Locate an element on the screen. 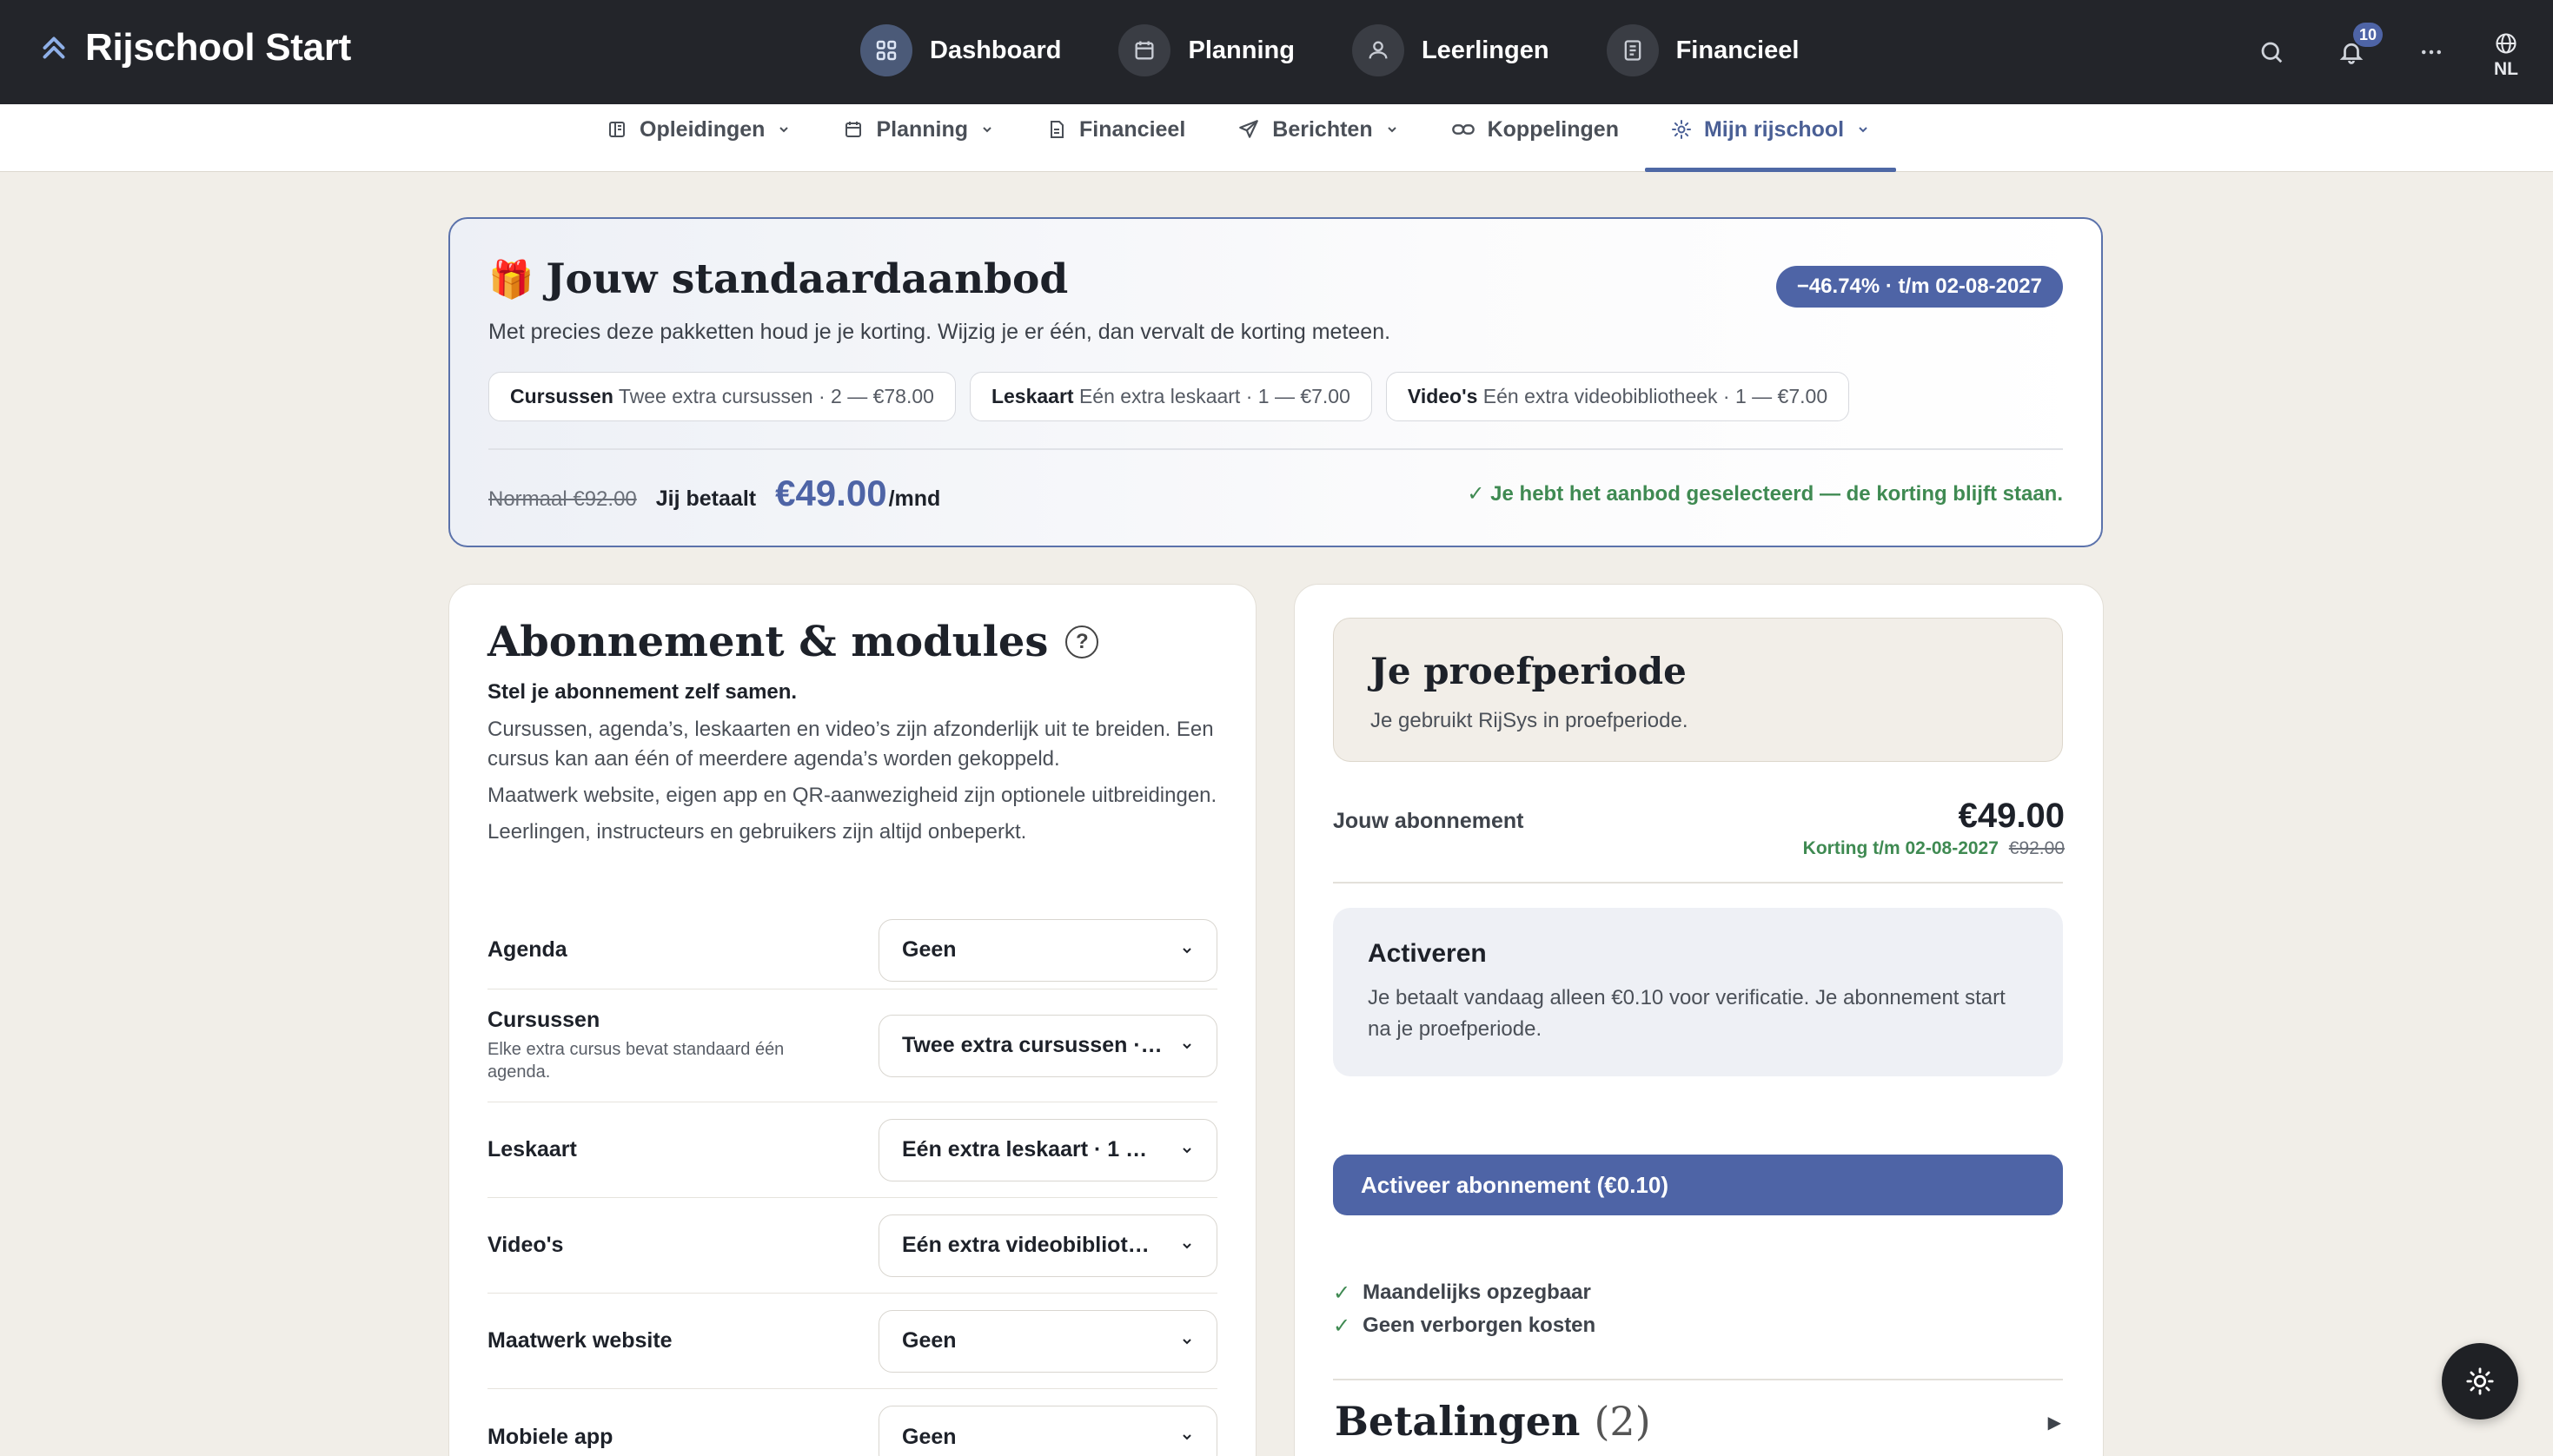 The height and width of the screenshot is (1456, 2553). subnav-mijn-rijschool: Mijn rijschool is located at coordinates (1770, 134).